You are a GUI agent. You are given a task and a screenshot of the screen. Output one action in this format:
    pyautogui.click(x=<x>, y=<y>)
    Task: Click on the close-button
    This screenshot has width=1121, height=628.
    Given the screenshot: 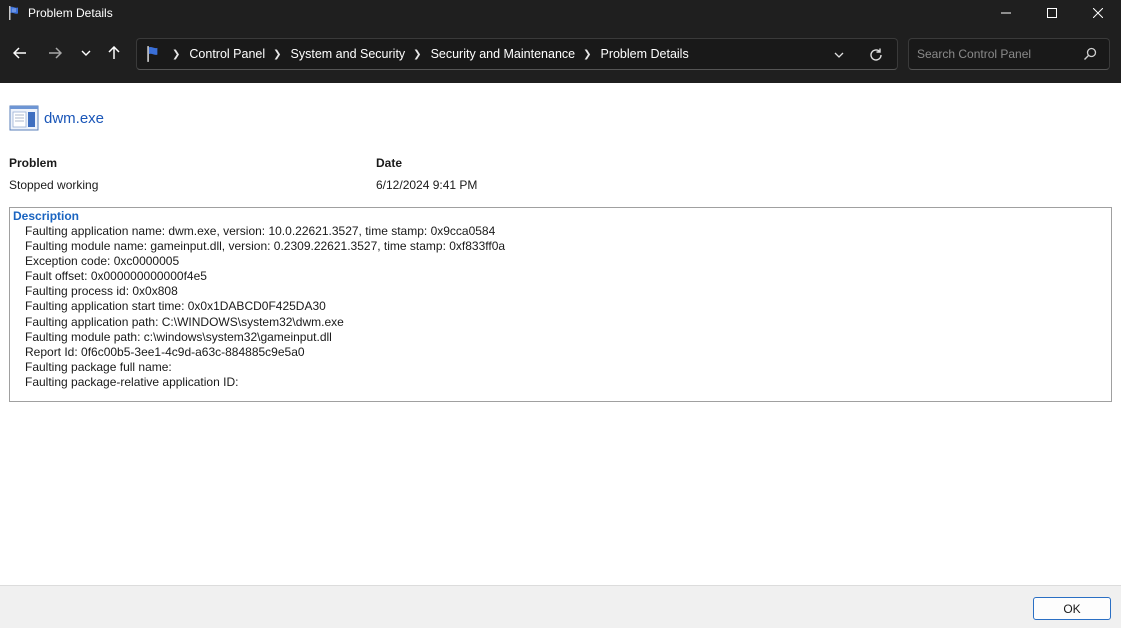 What is the action you would take?
    pyautogui.click(x=1098, y=13)
    